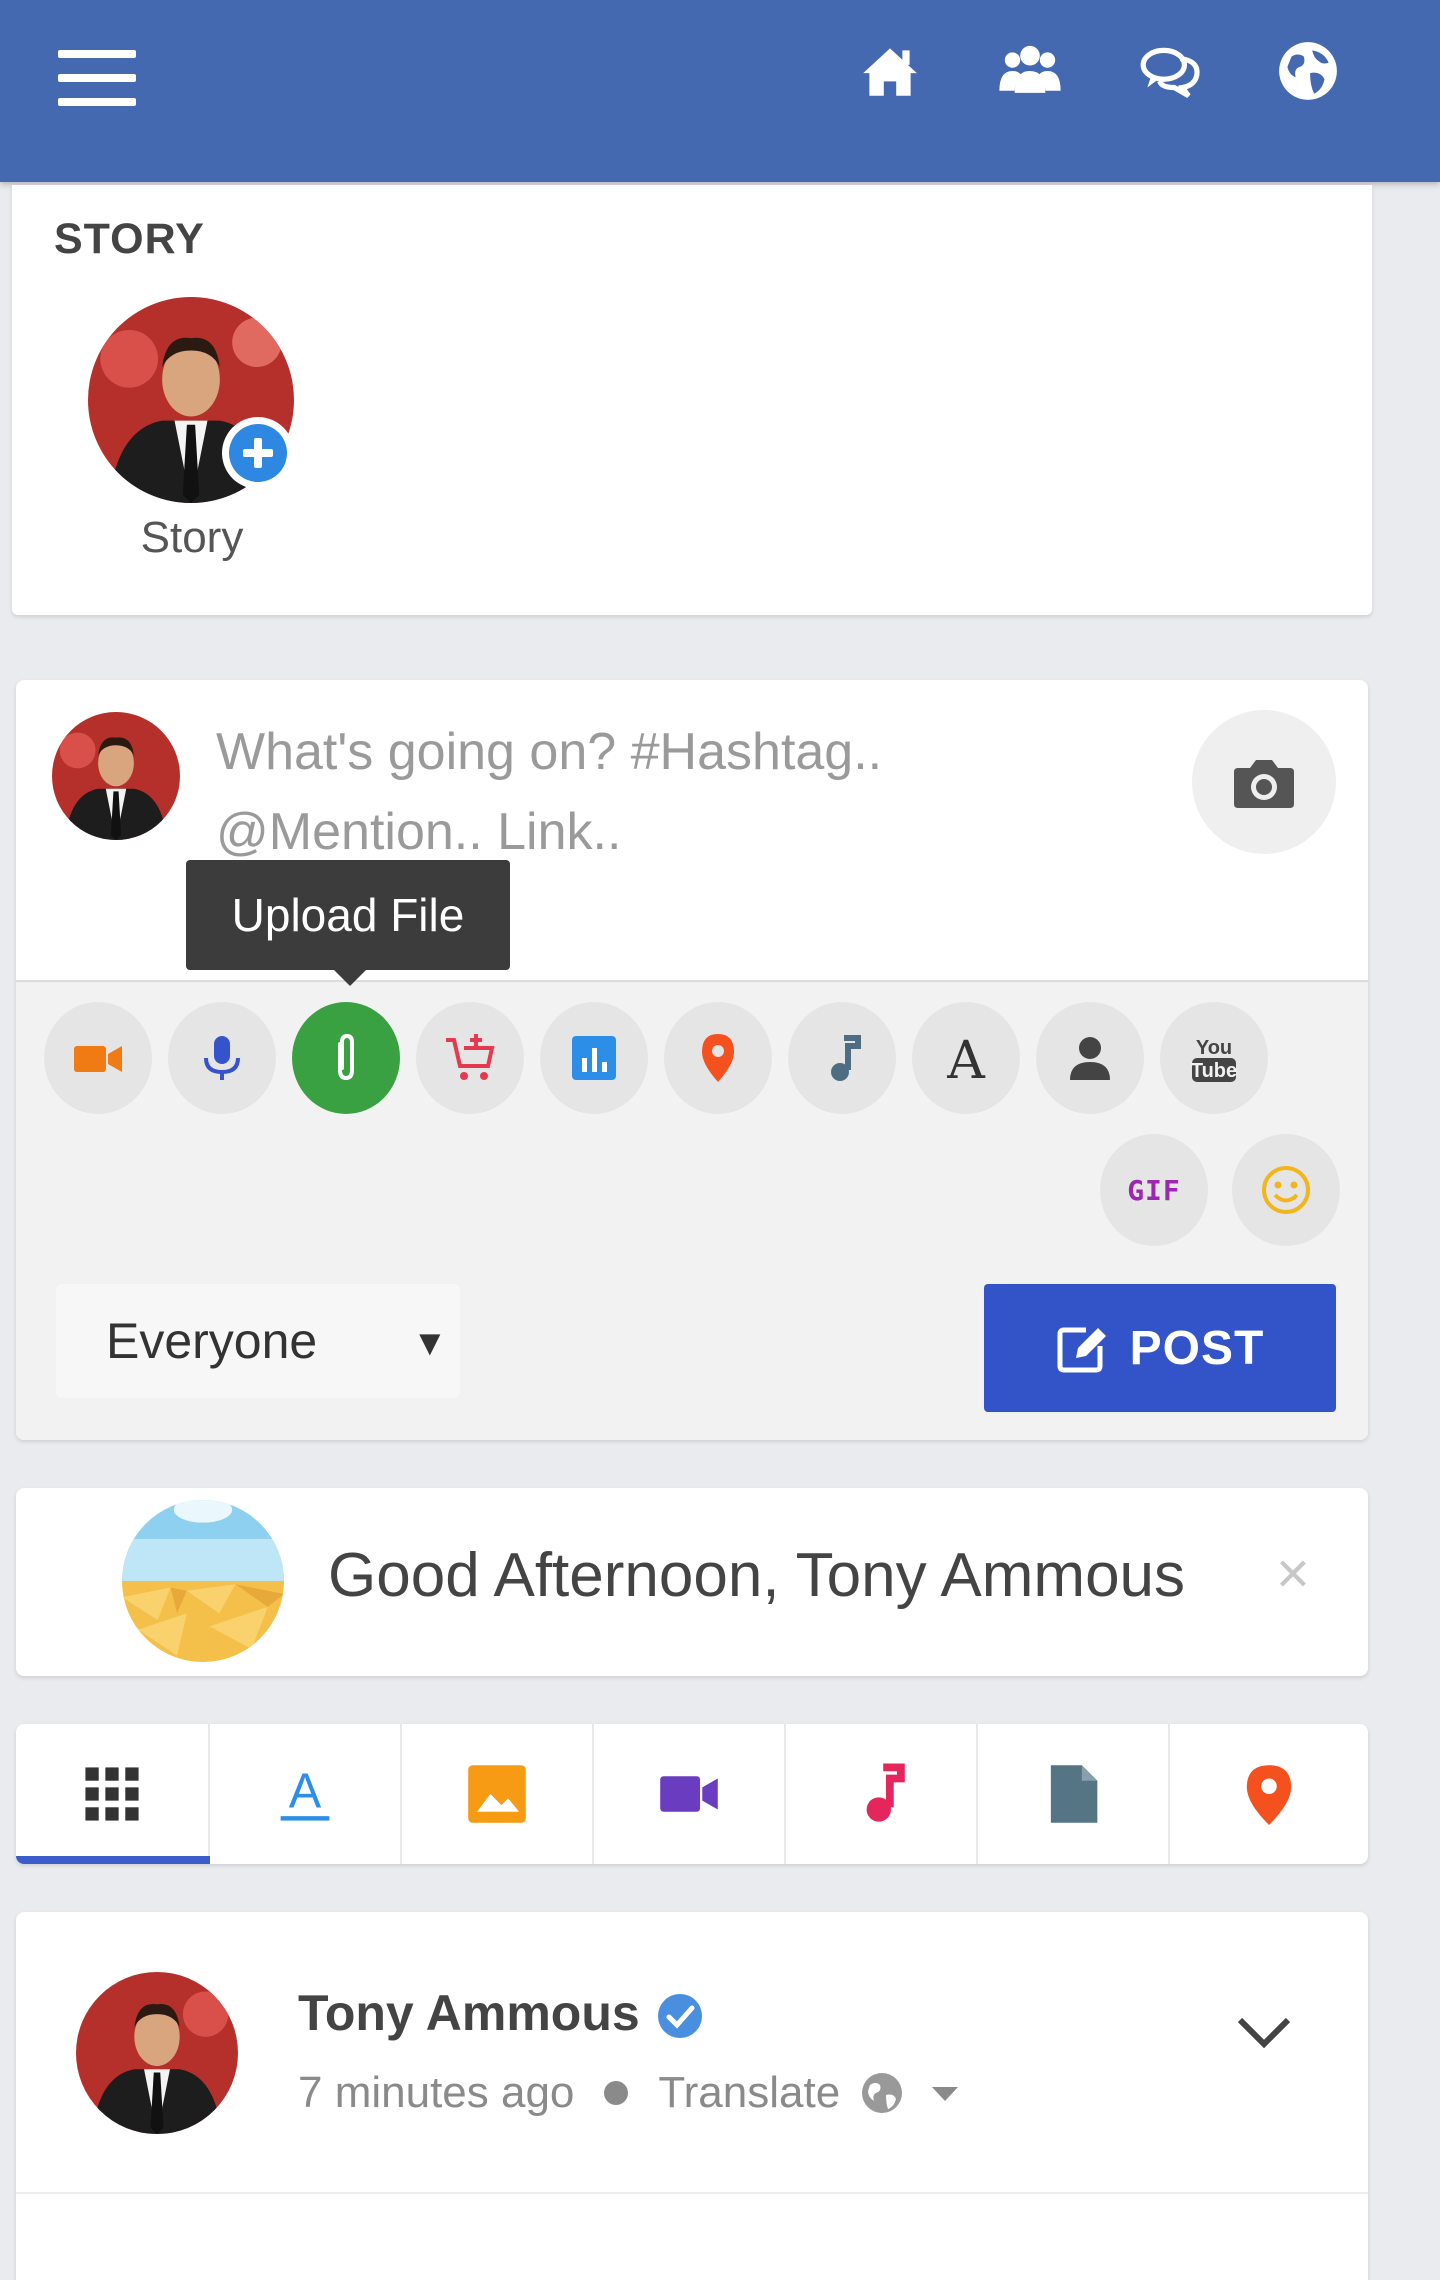 This screenshot has width=1440, height=2280. I want to click on tab-files, so click(1074, 1794).